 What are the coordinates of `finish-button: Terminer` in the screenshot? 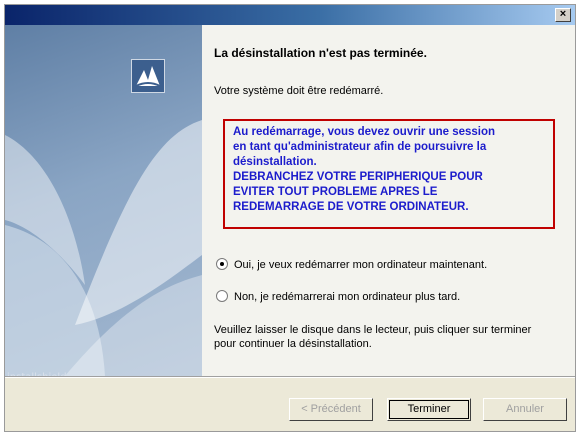 It's located at (429, 409).